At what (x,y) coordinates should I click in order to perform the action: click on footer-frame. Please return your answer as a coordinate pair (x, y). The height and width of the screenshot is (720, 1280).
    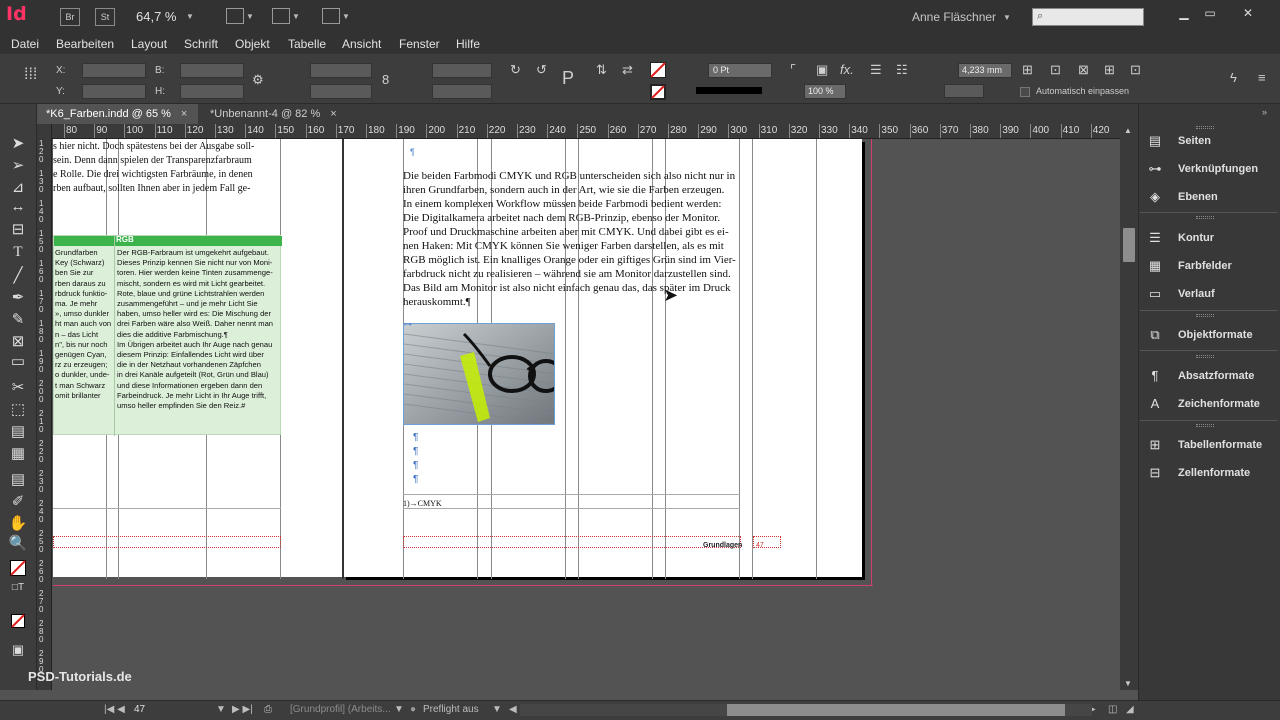
    Looking at the image, I should click on (167, 542).